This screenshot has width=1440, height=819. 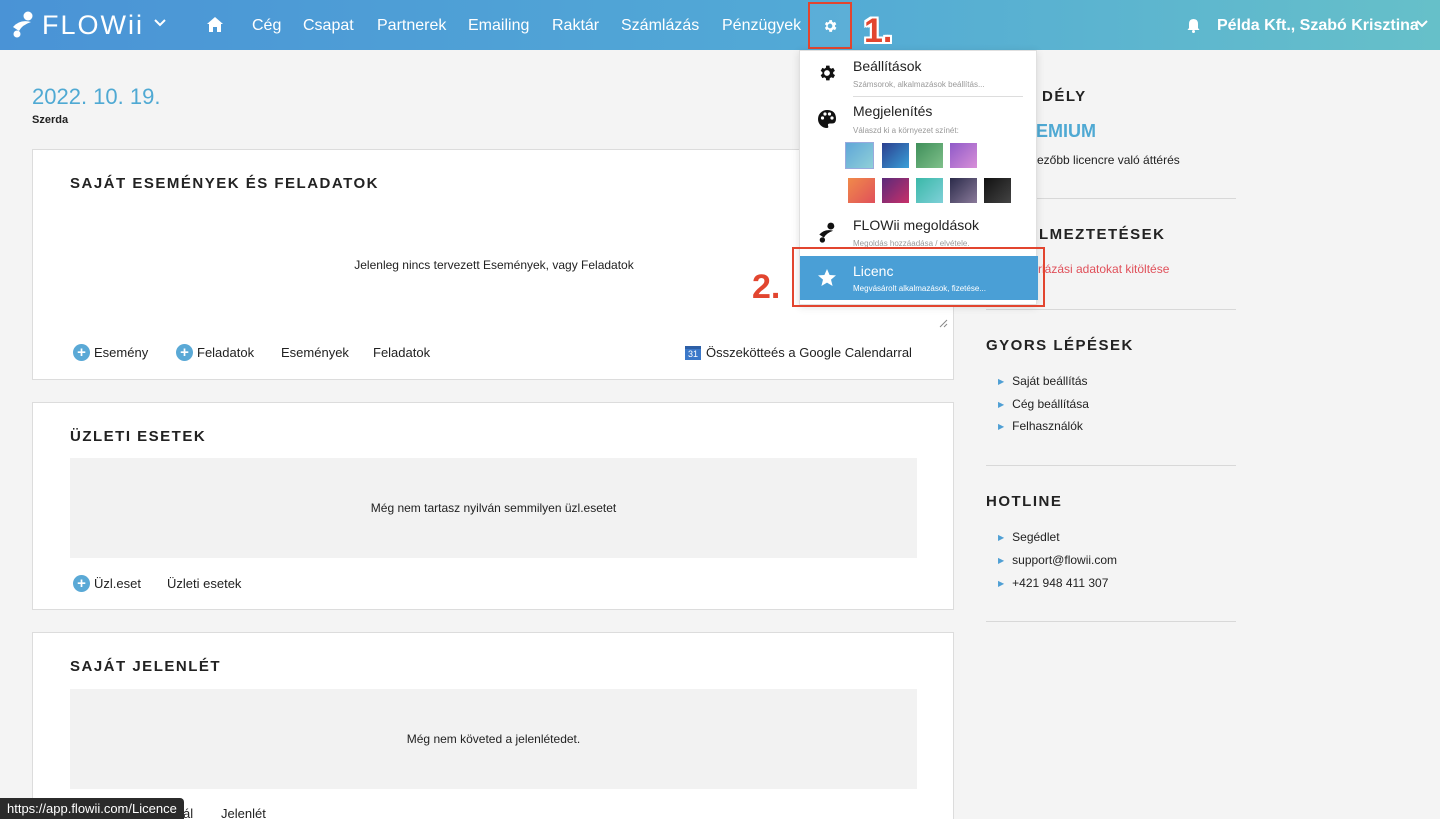 What do you see at coordinates (1050, 404) in the screenshot?
I see `quick-link-label: Cég beállítása` at bounding box center [1050, 404].